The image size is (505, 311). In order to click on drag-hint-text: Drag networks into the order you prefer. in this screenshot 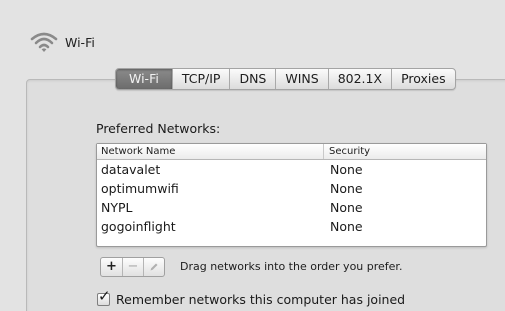, I will do `click(291, 266)`.